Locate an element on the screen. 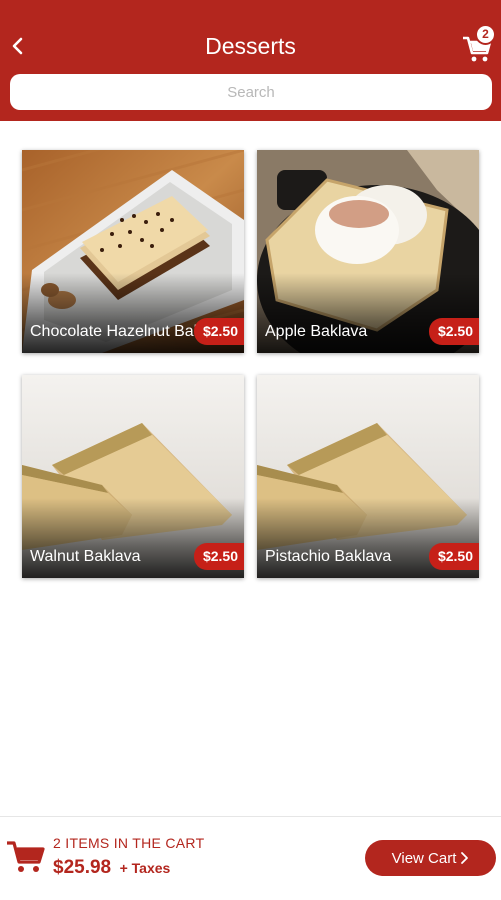  chevron-right-icon is located at coordinates (465, 858).